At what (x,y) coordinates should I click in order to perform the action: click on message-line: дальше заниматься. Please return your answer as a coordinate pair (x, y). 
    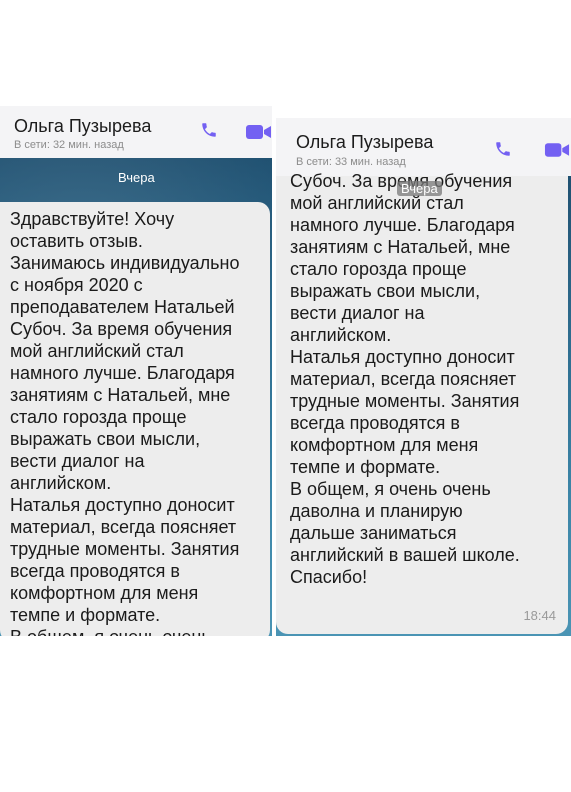
    Looking at the image, I should click on (373, 533).